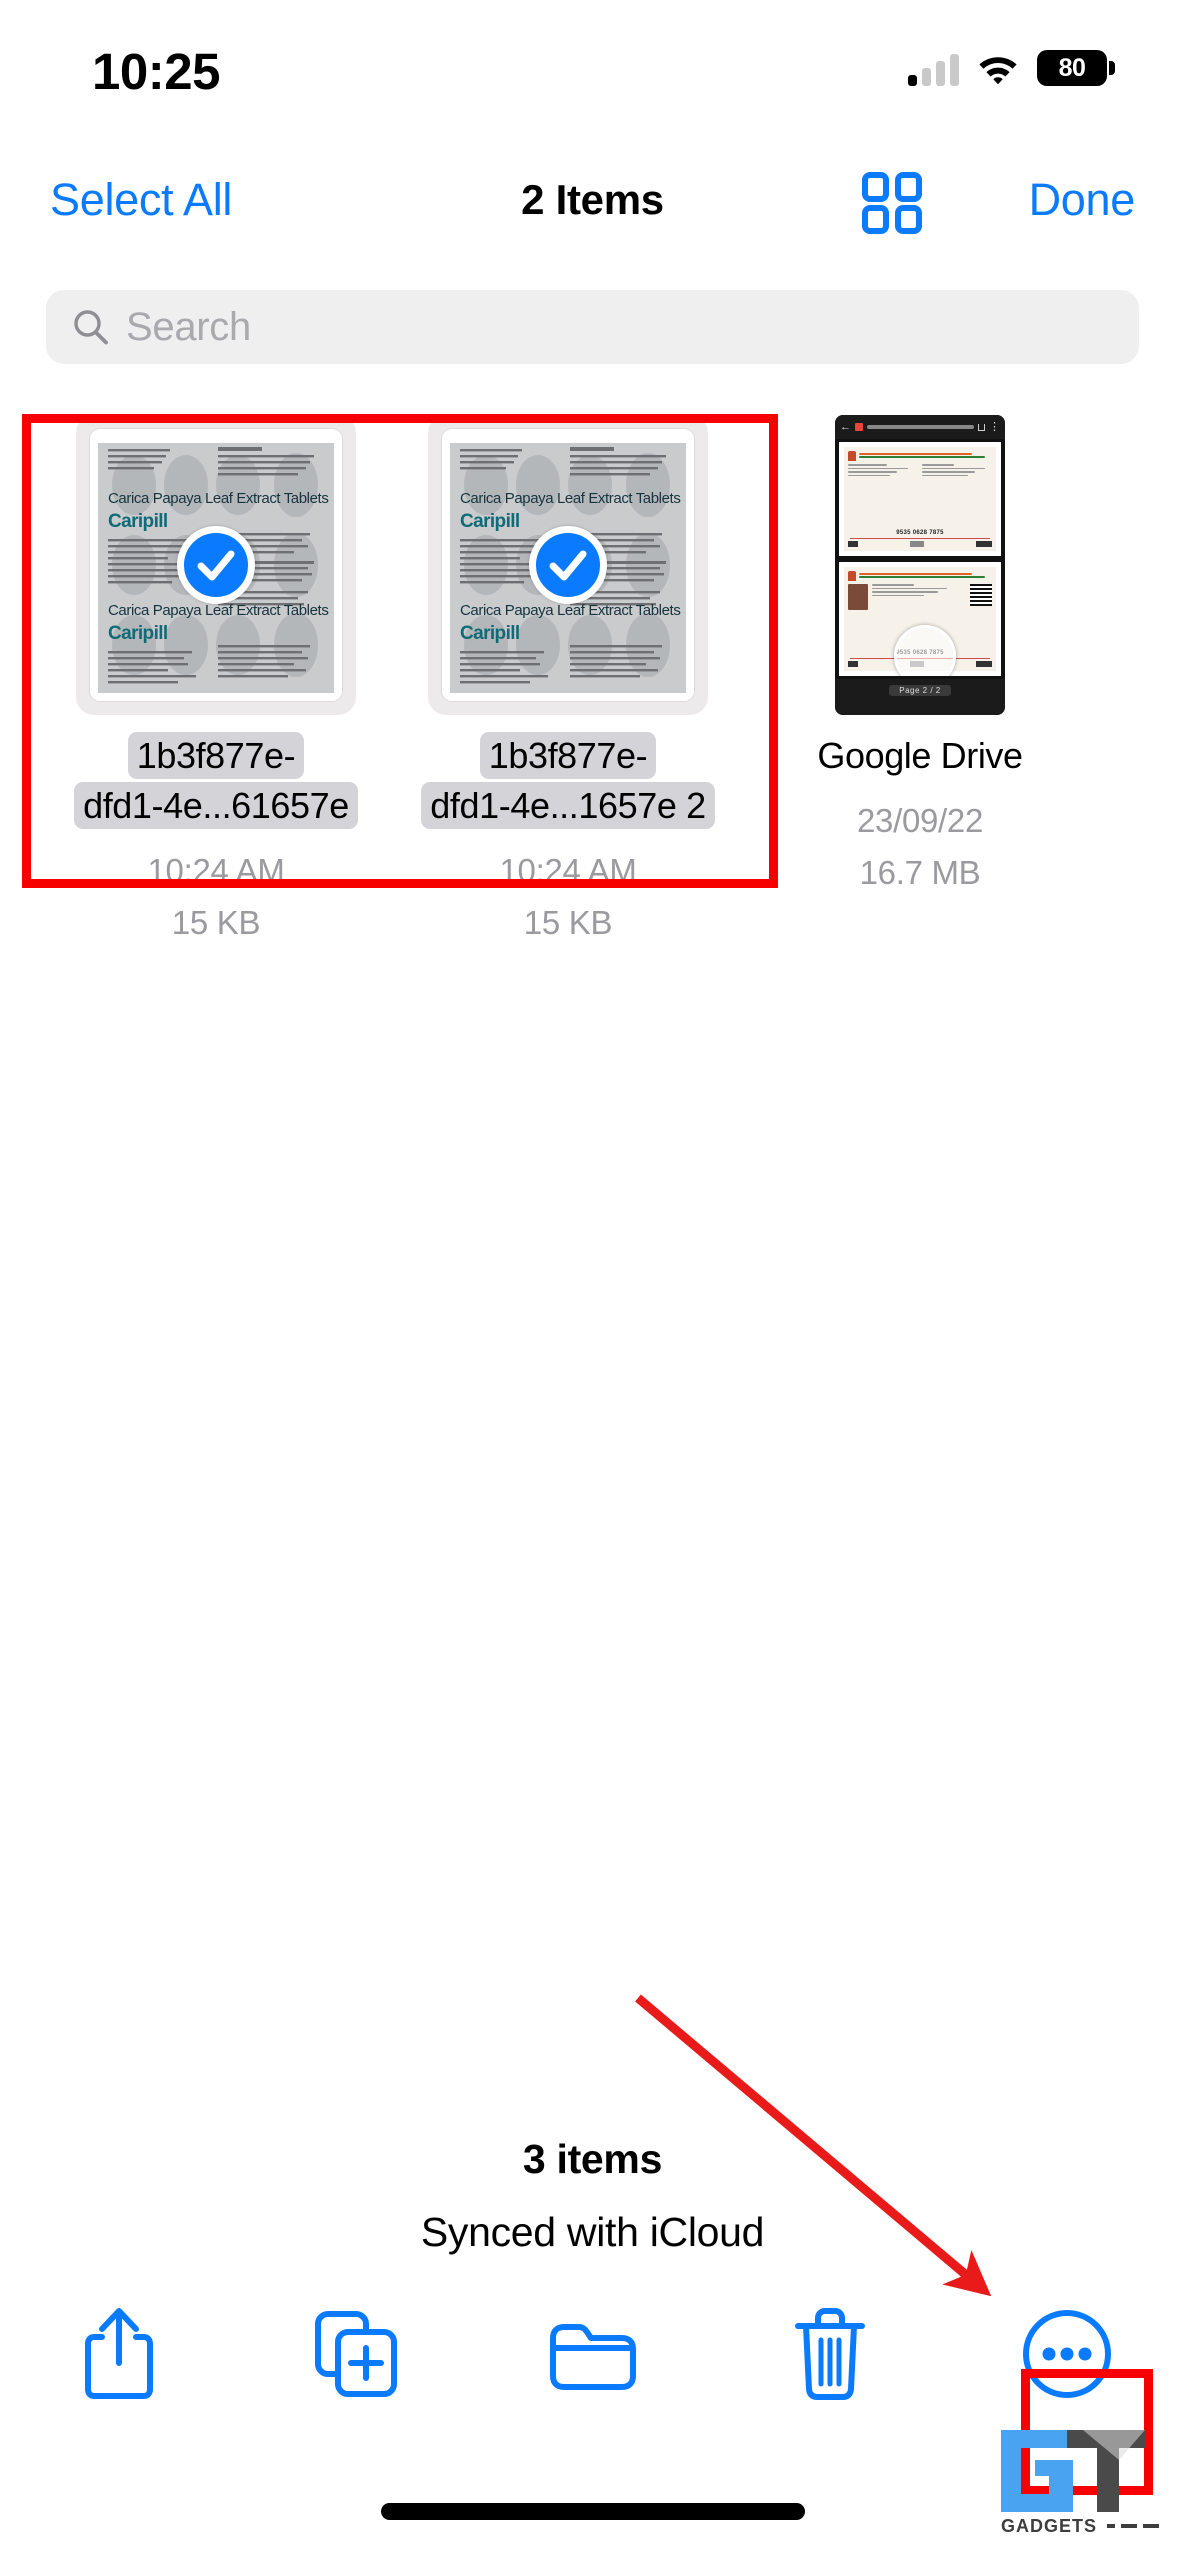 The image size is (1185, 2560). I want to click on done-button: Done, so click(1082, 200).